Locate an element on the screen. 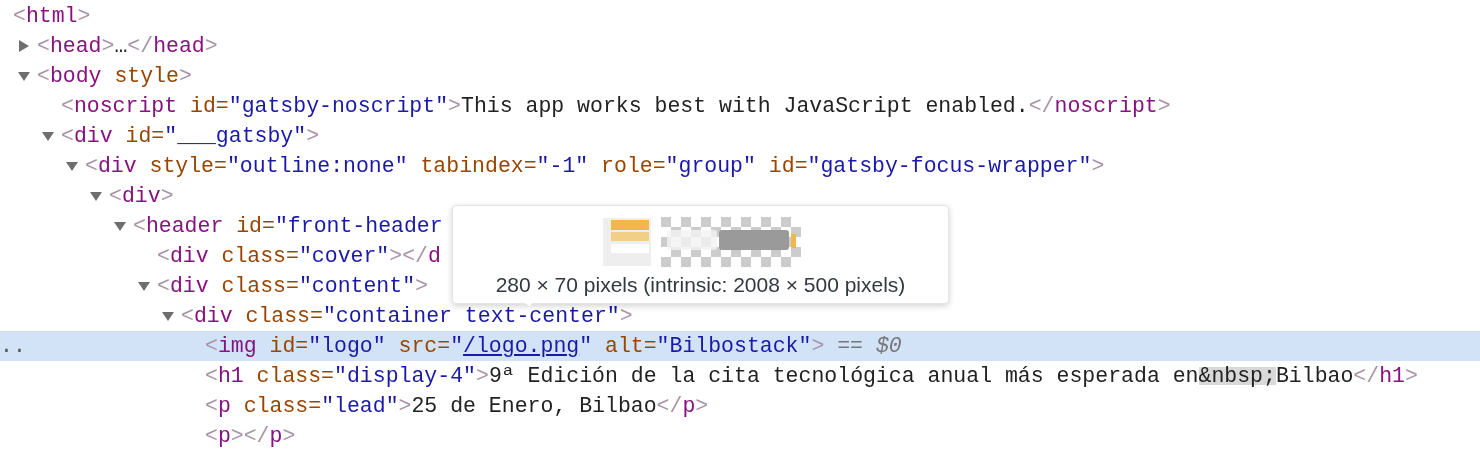 The height and width of the screenshot is (452, 1480). tag-name: head is located at coordinates (179, 46).